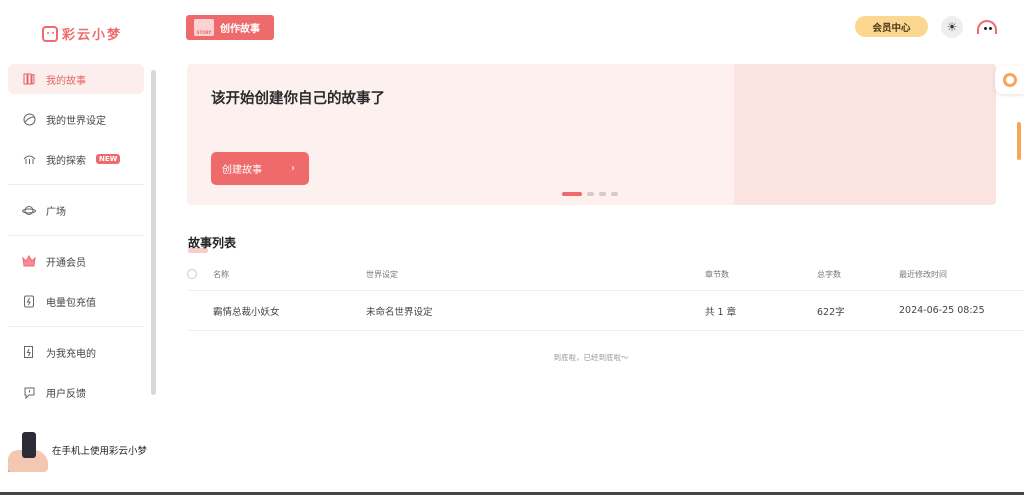 The width and height of the screenshot is (1024, 495). I want to click on carousel-indicators, so click(590, 194).